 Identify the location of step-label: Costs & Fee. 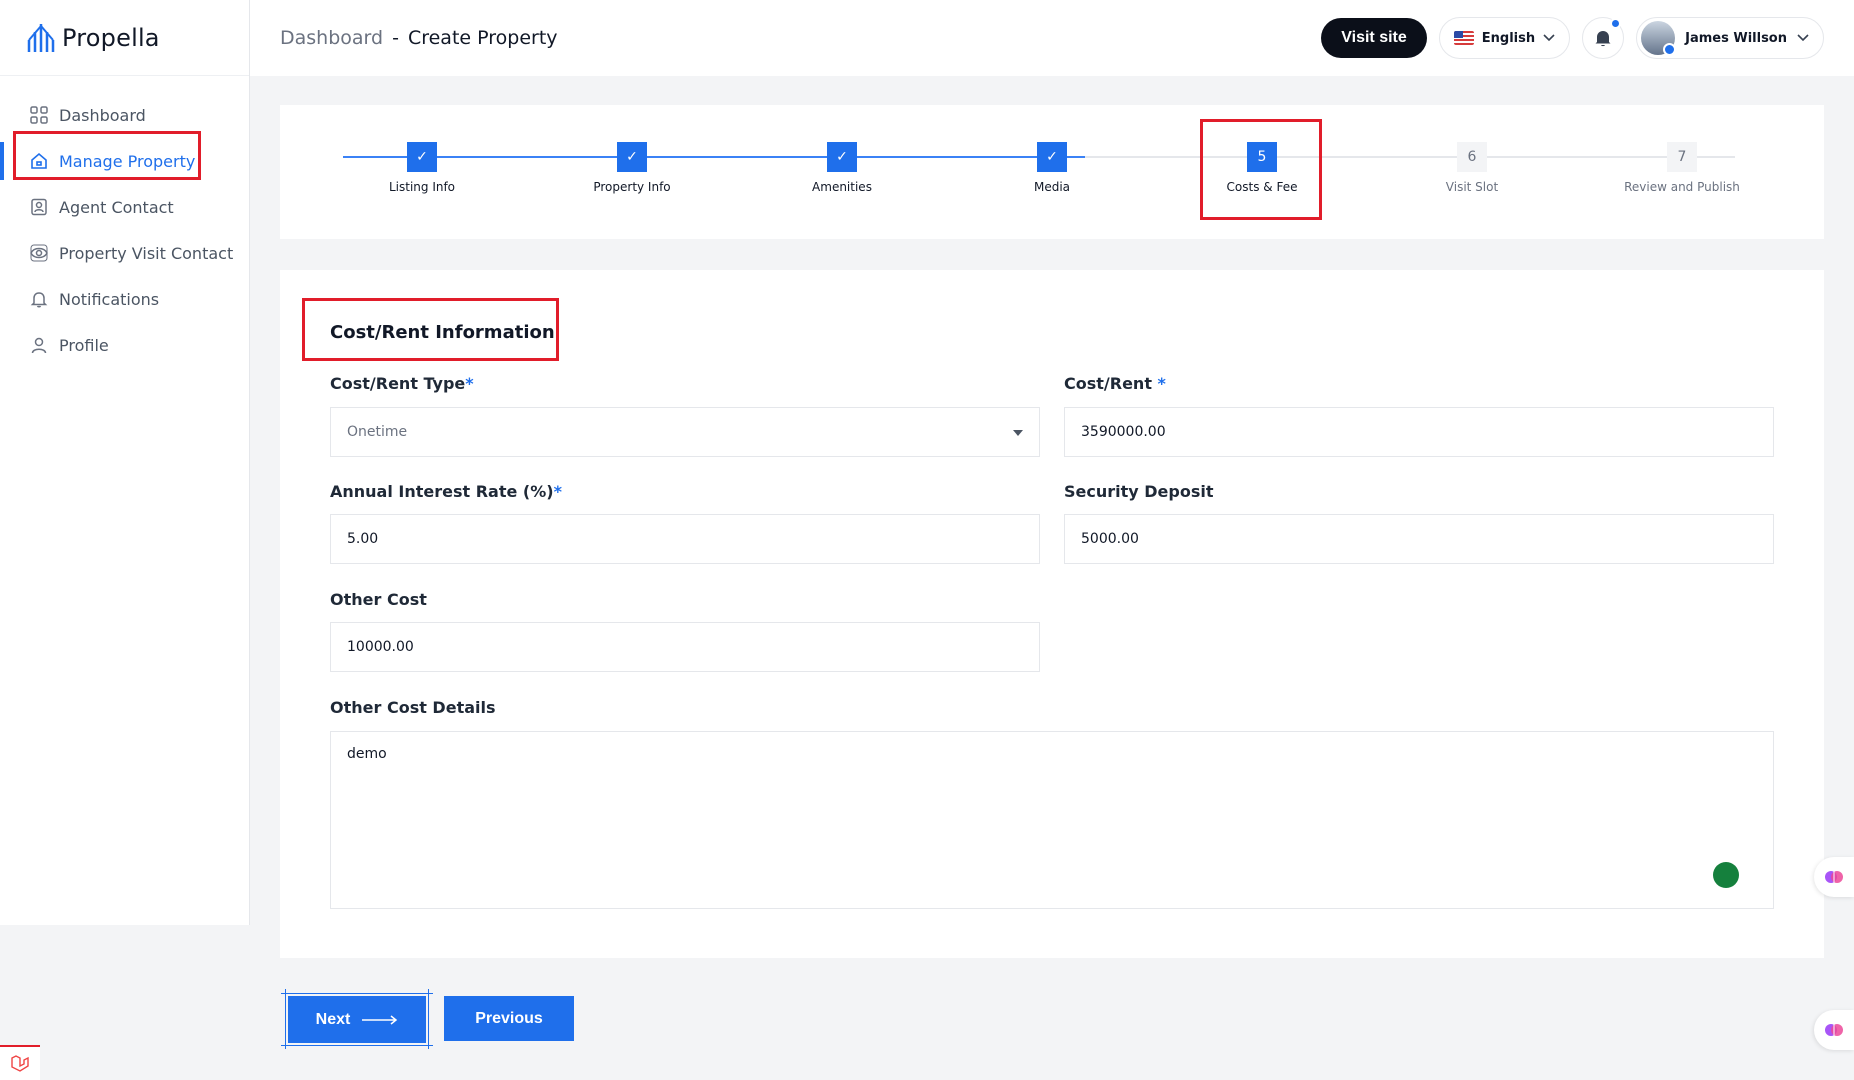
(1262, 187).